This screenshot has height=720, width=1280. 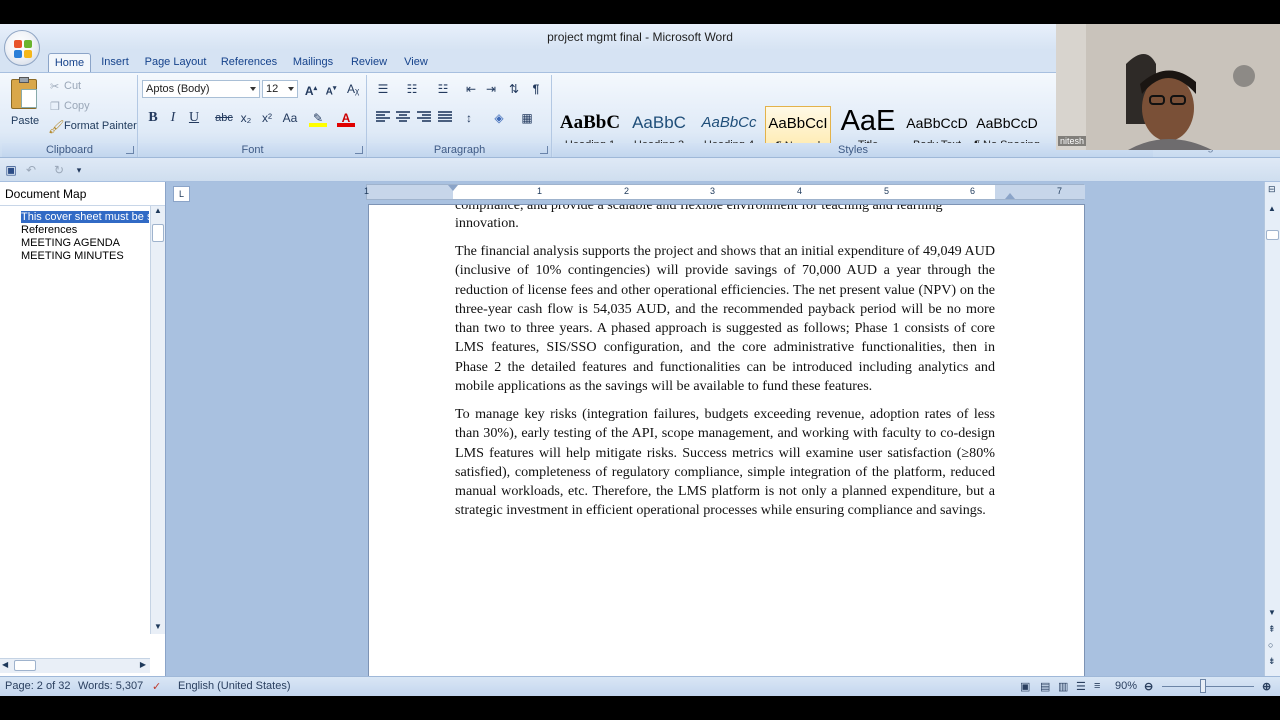 What do you see at coordinates (318, 118) in the screenshot?
I see `highlight-icon: ✎` at bounding box center [318, 118].